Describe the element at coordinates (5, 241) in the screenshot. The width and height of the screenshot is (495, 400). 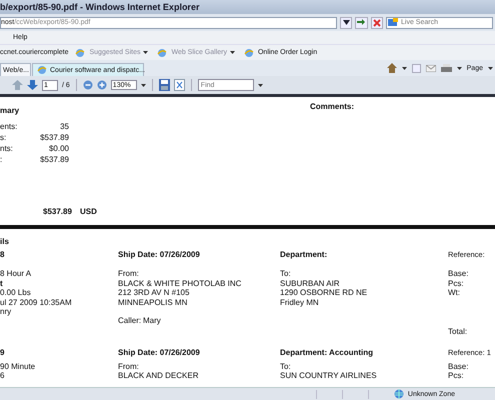
I see `section-heading: ils` at that location.